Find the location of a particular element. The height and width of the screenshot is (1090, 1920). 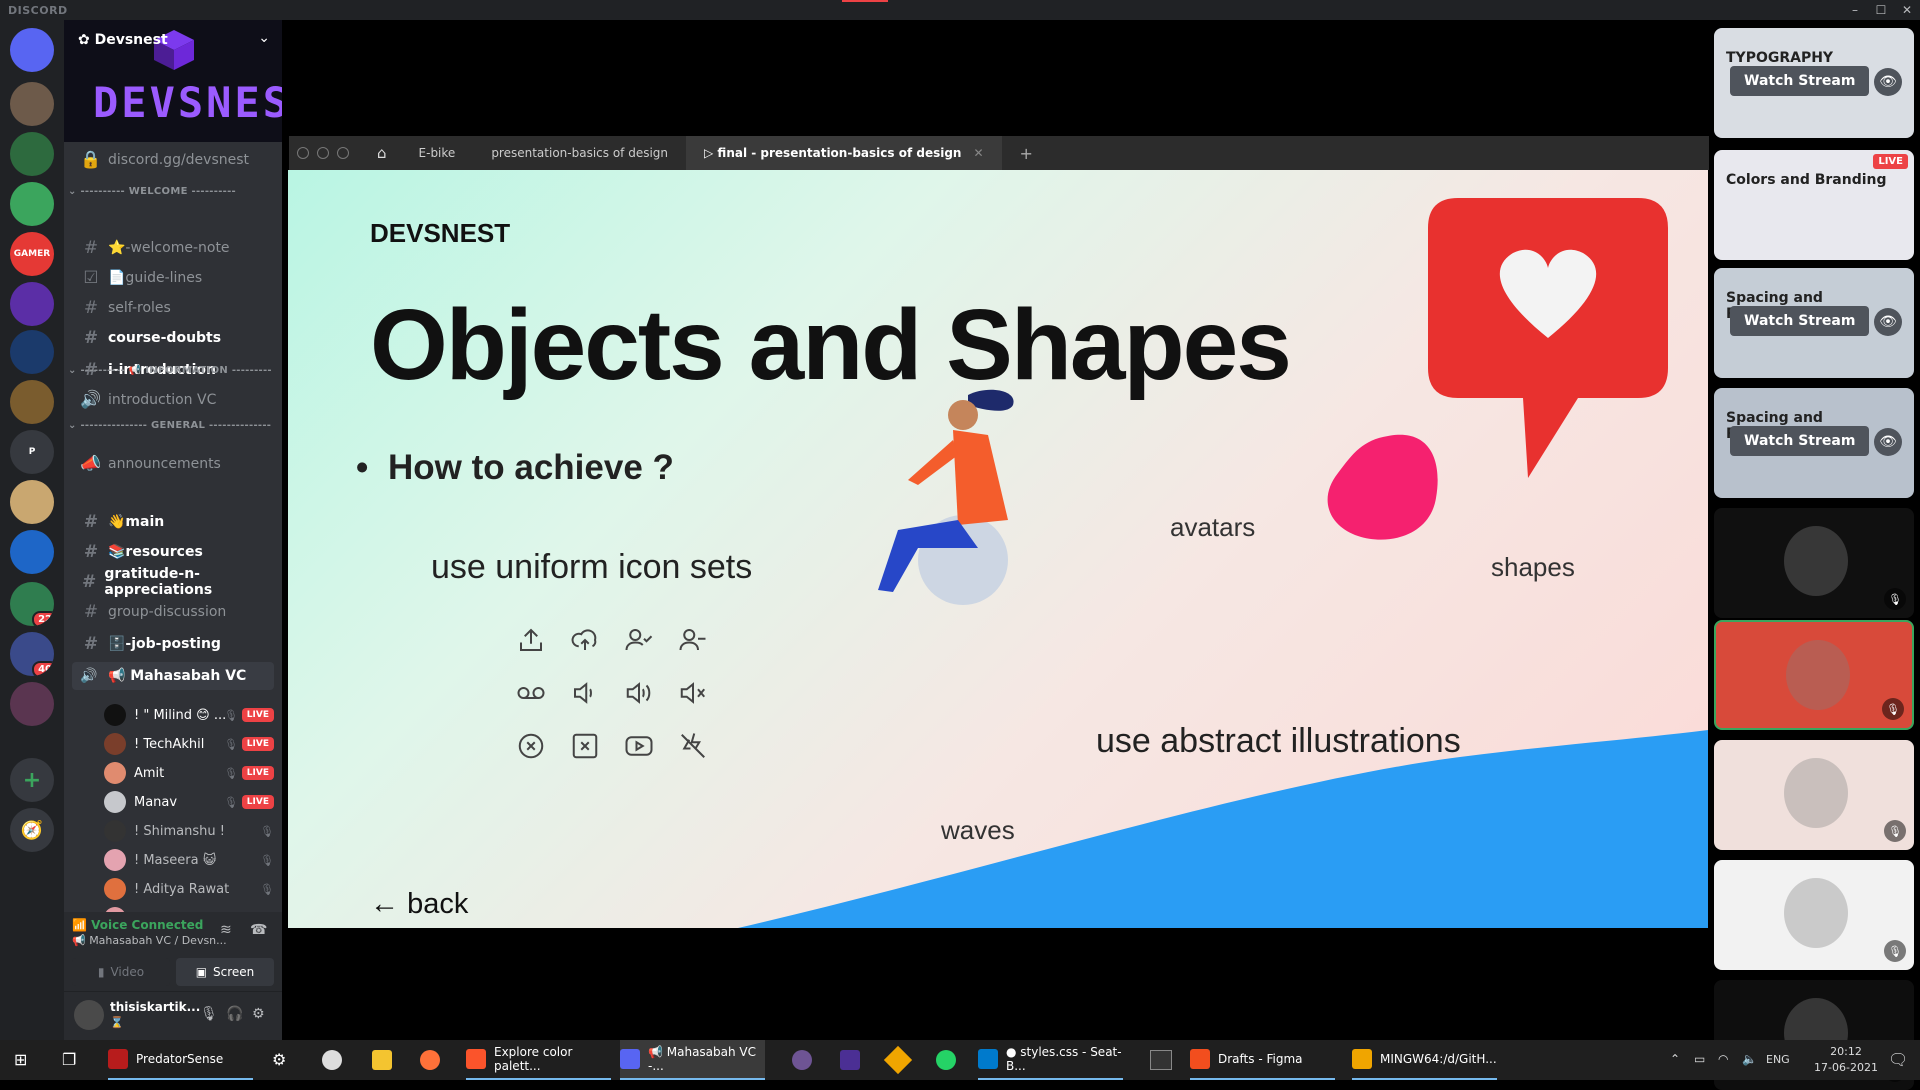

channel-item: # 📚resources is located at coordinates (173, 552).